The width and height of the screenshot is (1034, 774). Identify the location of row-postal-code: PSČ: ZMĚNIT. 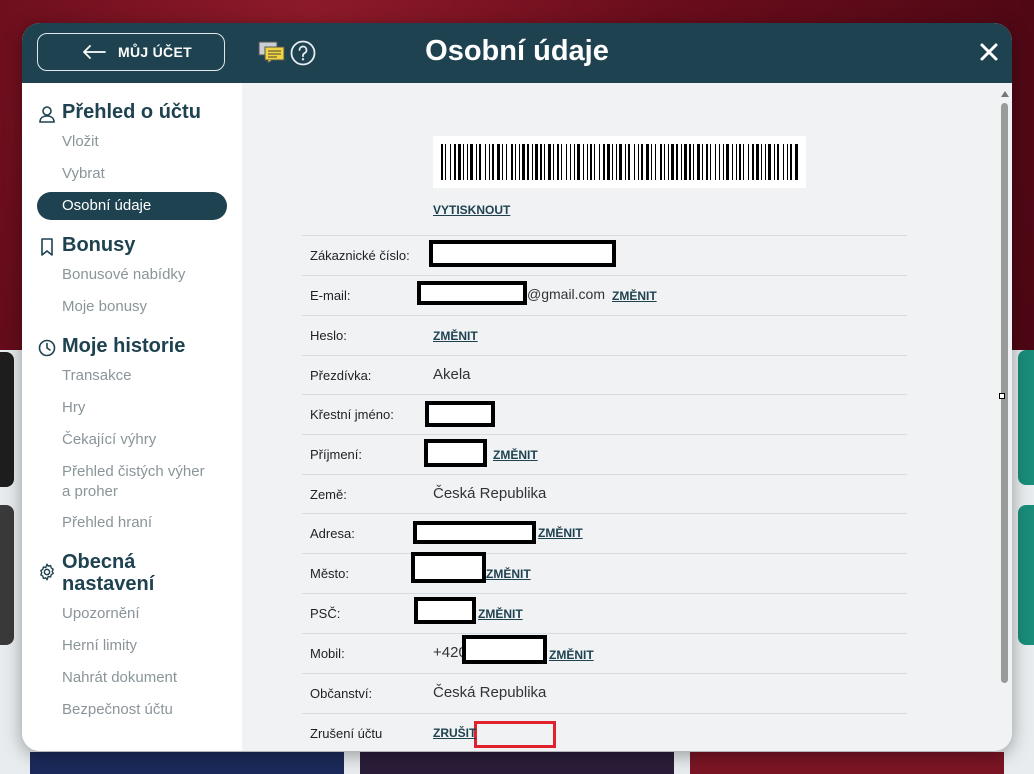
(604, 613).